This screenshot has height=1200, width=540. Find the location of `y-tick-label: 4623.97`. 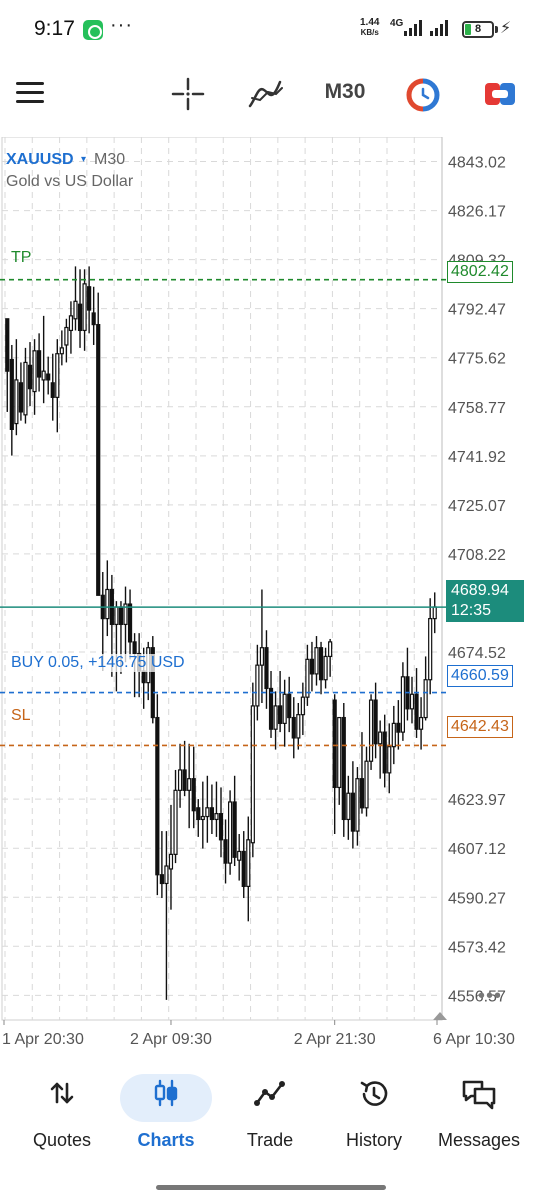

y-tick-label: 4623.97 is located at coordinates (477, 800).